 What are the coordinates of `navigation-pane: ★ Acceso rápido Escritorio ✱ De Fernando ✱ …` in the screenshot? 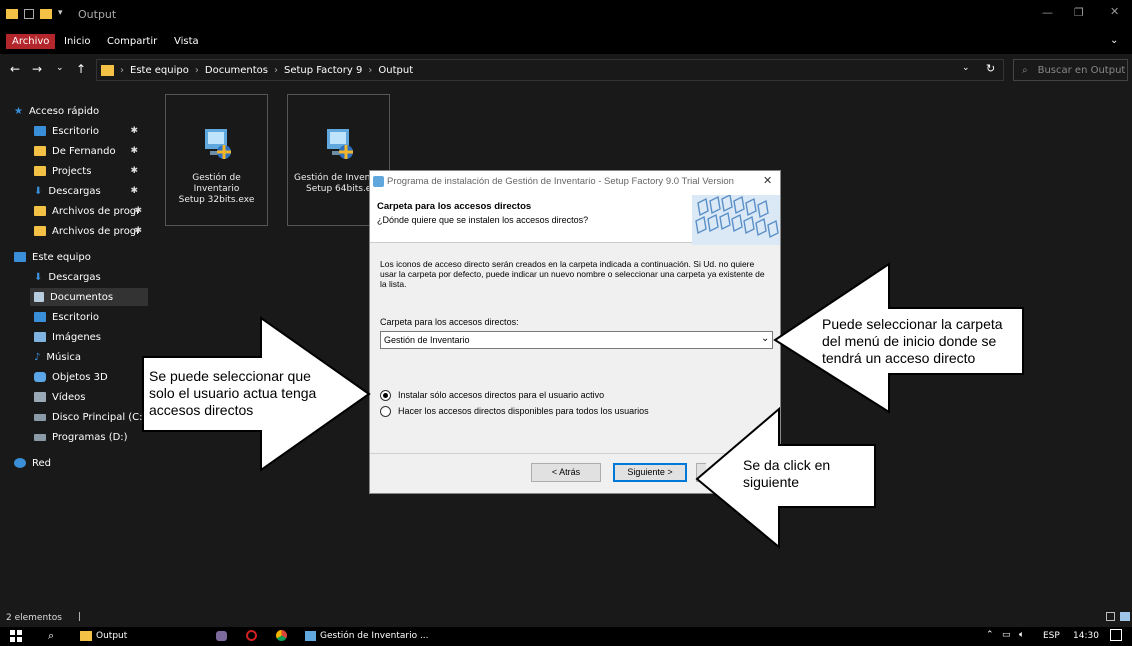 It's located at (74, 348).